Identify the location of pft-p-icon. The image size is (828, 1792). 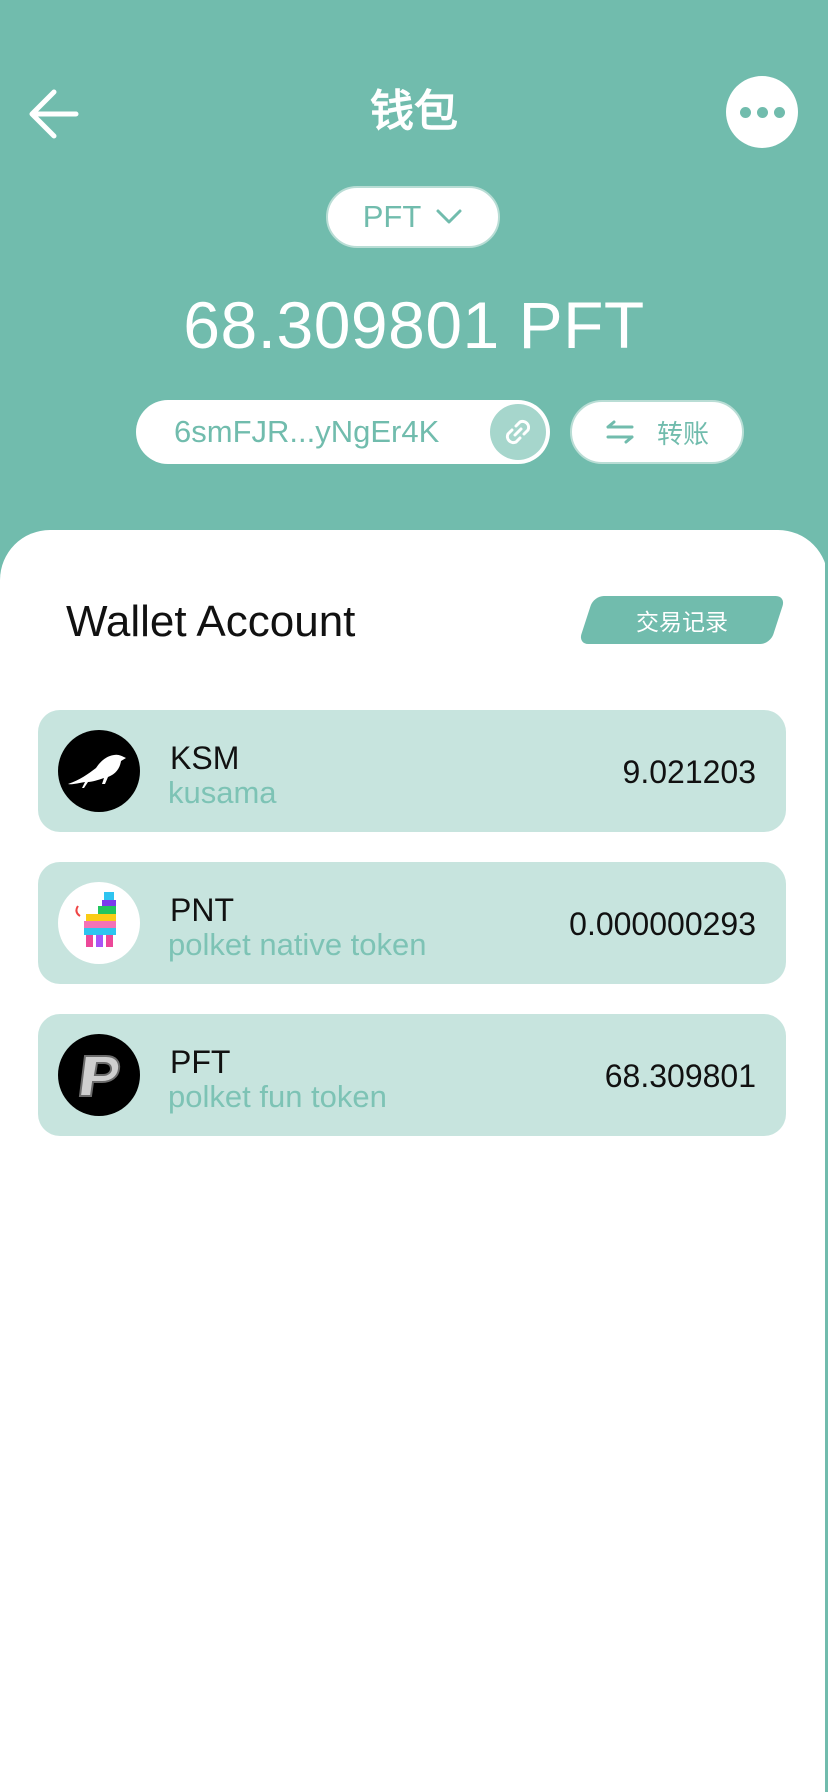
(99, 1075).